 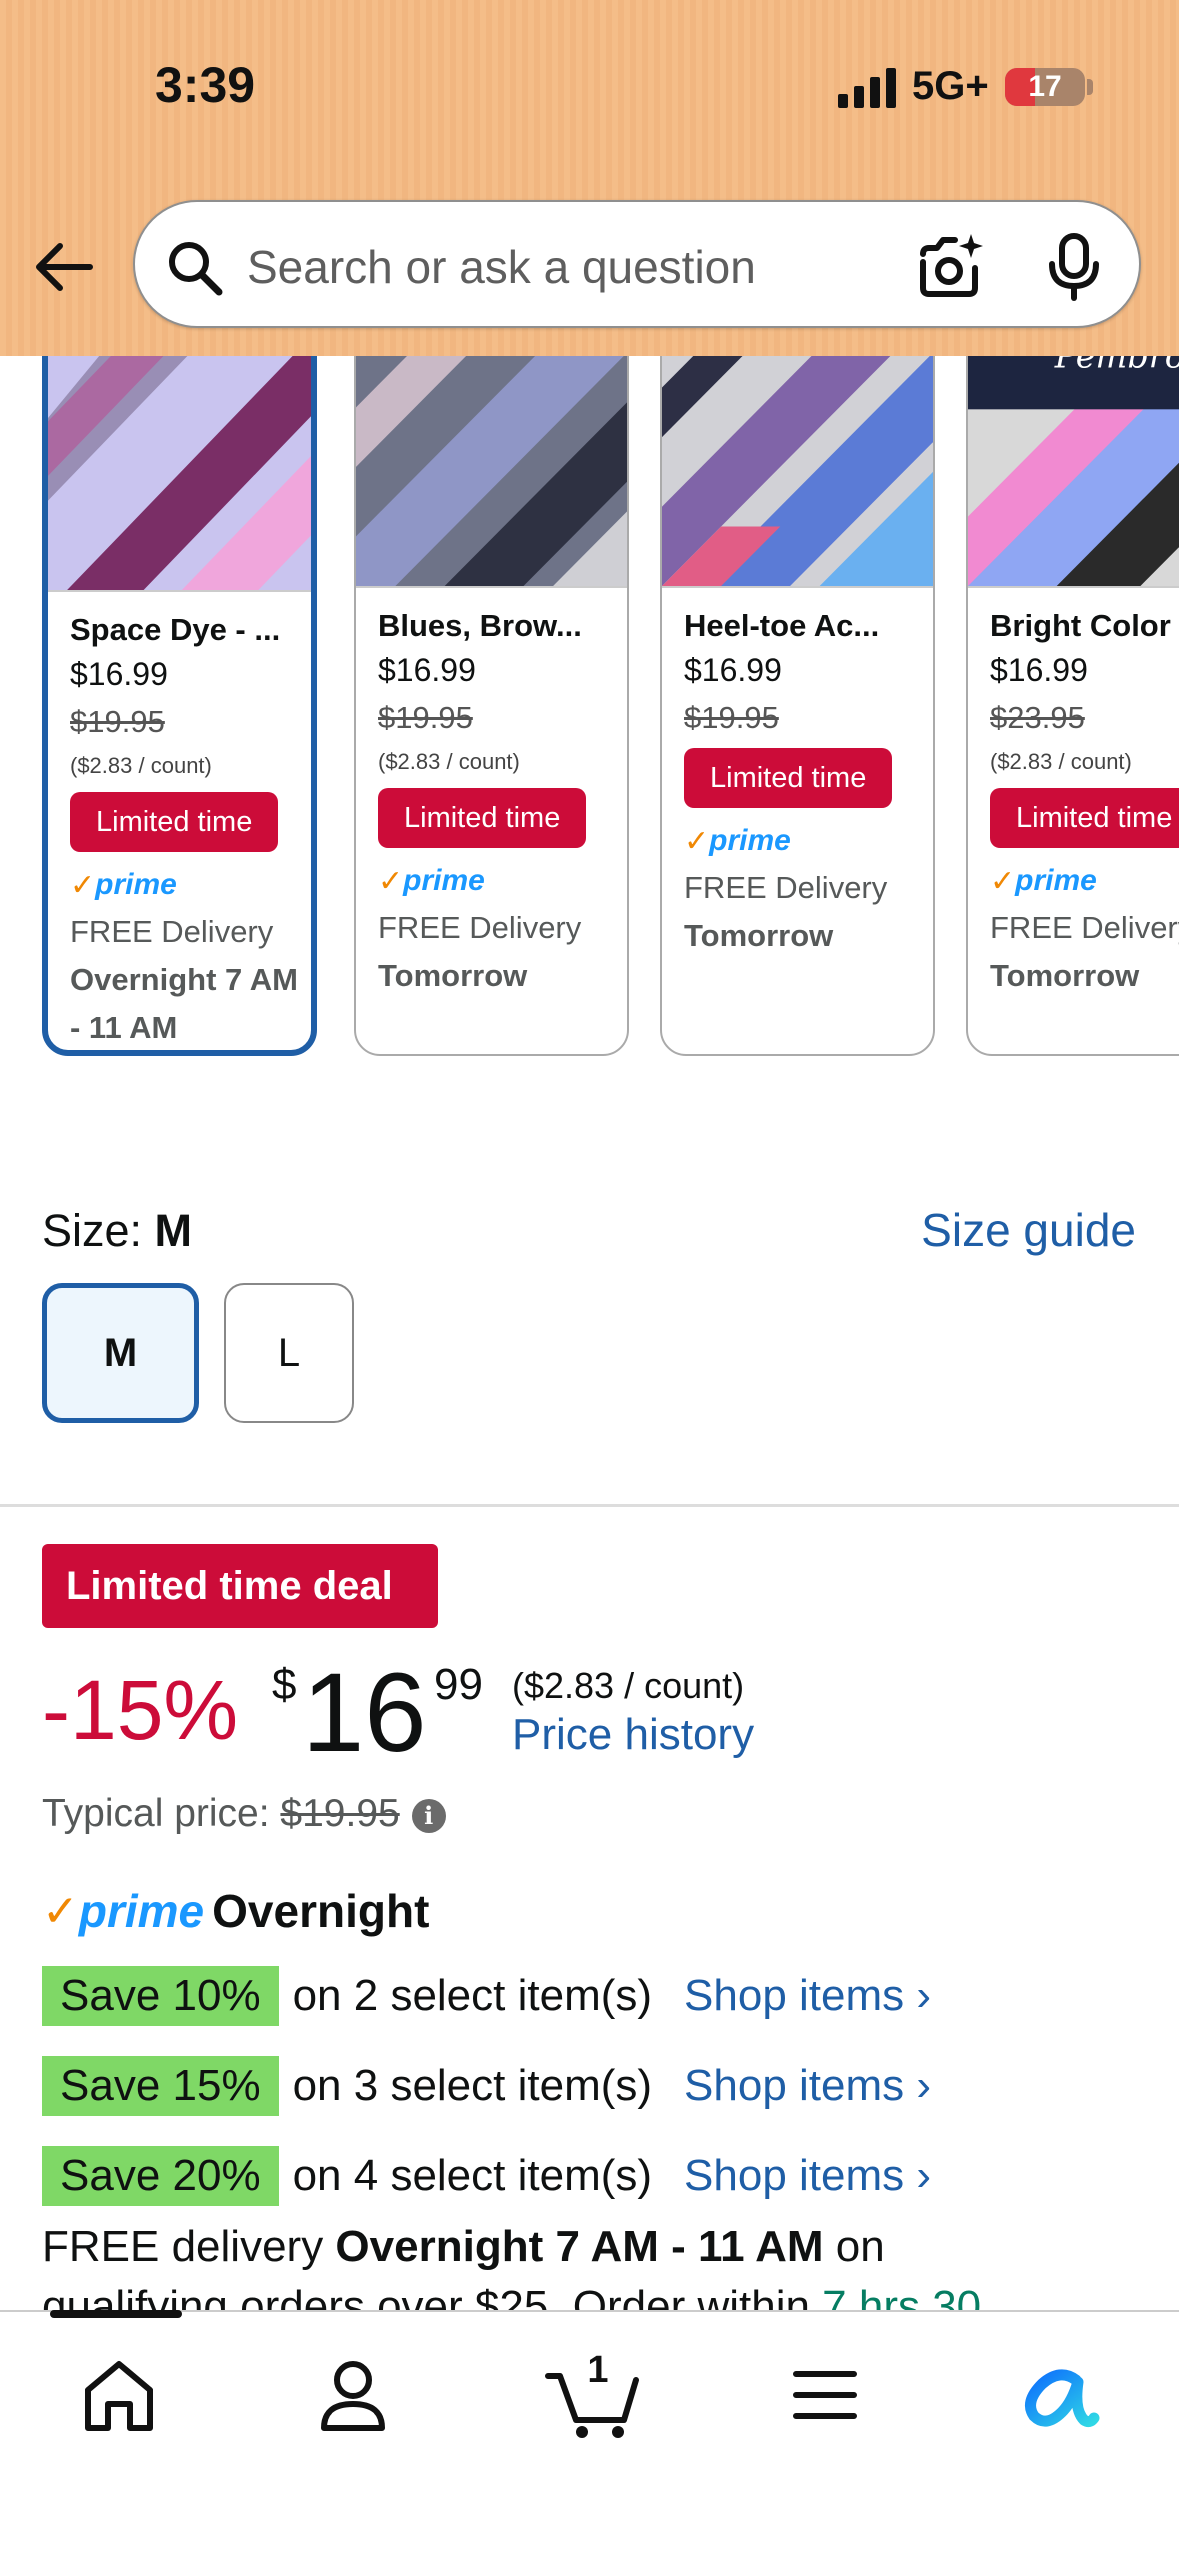 What do you see at coordinates (589, 2526) in the screenshot?
I see `home-indicator-area` at bounding box center [589, 2526].